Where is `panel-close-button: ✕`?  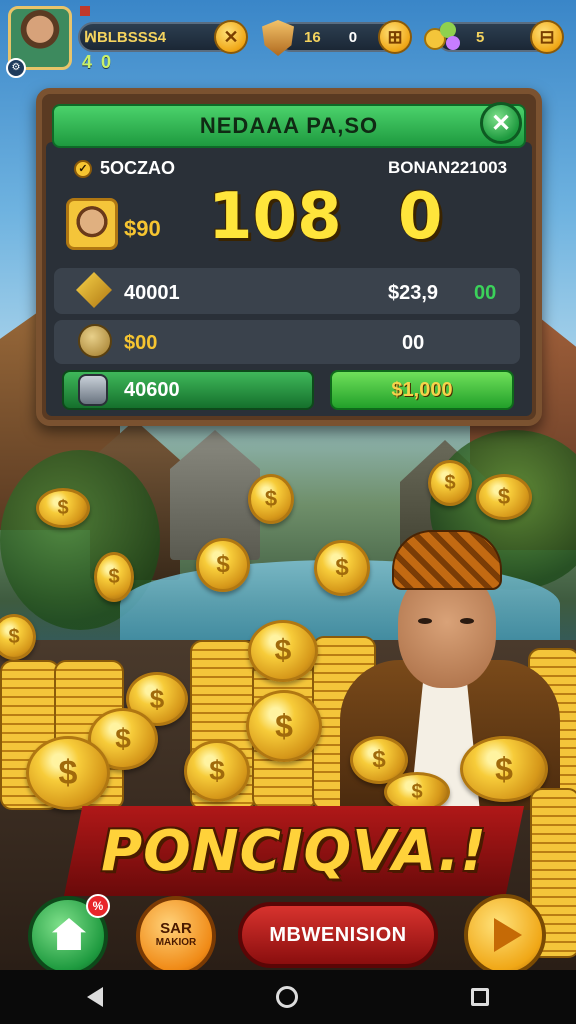
panel-close-button: ✕ is located at coordinates (501, 123).